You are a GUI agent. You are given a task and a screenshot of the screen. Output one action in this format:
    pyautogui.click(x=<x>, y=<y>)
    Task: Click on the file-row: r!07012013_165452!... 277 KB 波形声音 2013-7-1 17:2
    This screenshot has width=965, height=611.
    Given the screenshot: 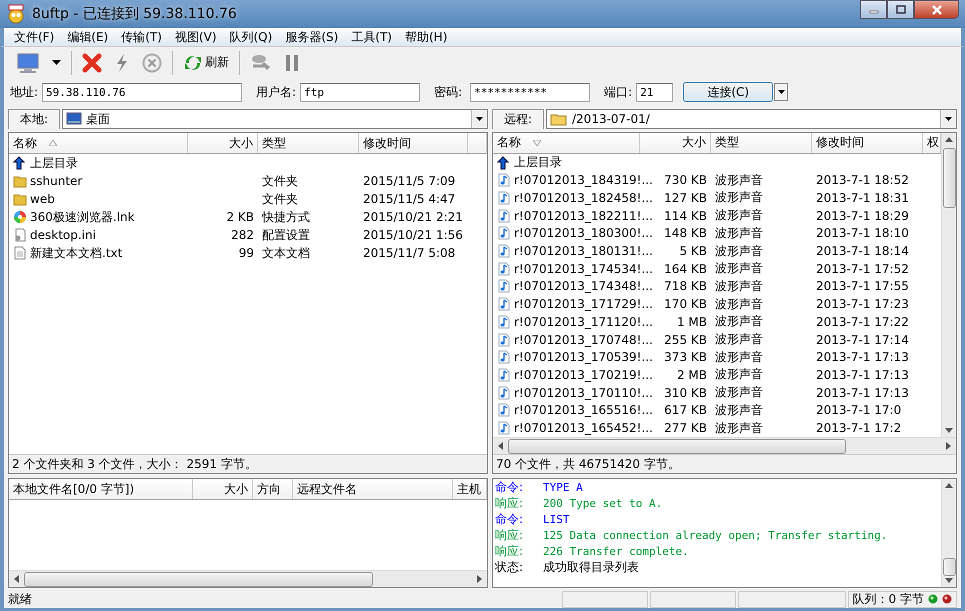 What is the action you would take?
    pyautogui.click(x=717, y=428)
    